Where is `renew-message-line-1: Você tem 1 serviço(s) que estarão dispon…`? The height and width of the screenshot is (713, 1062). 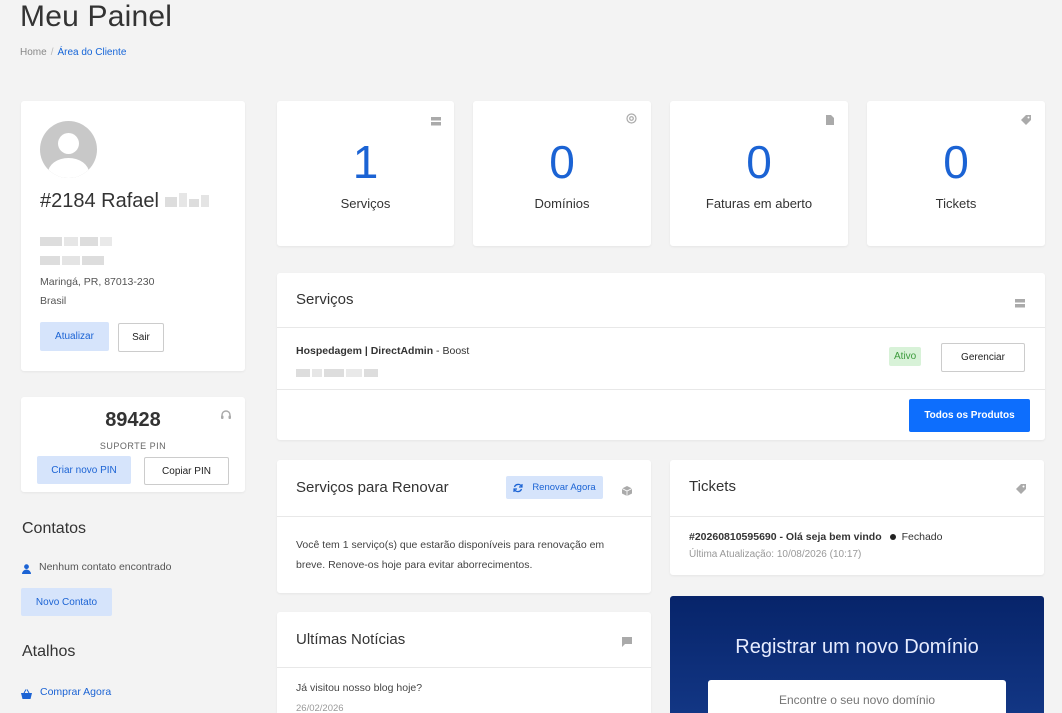
renew-message-line-1: Você tem 1 serviço(s) que estarão dispon… is located at coordinates (450, 545).